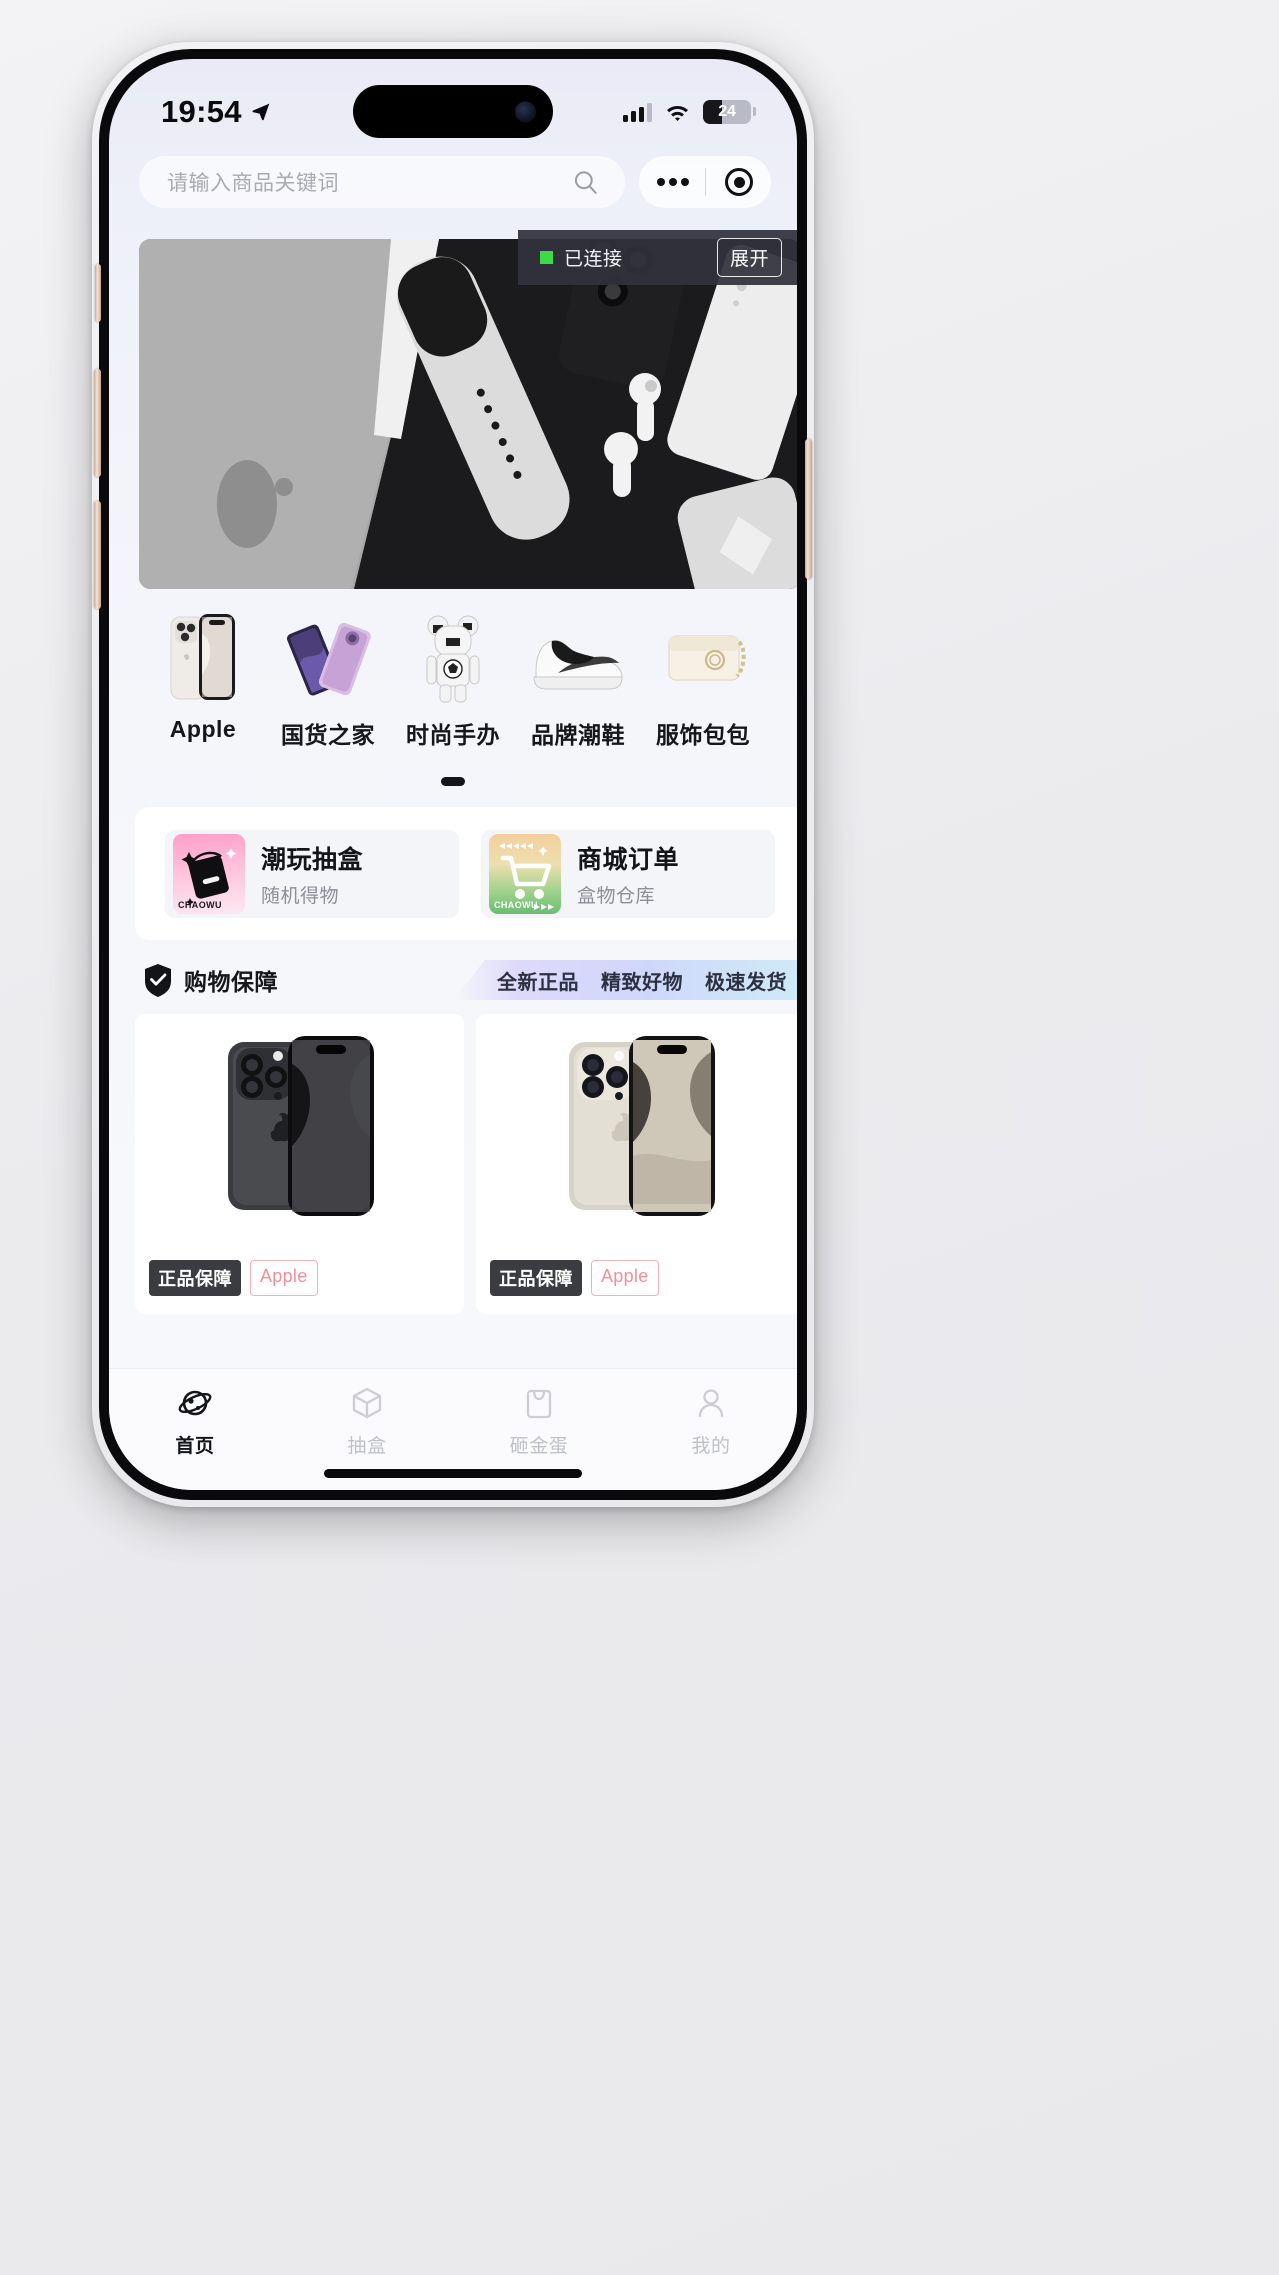  What do you see at coordinates (261, 112) in the screenshot?
I see `location-arrow-icon` at bounding box center [261, 112].